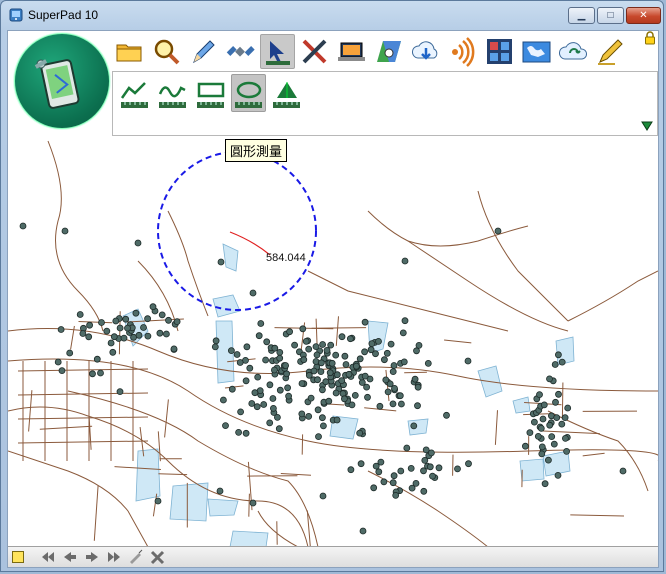 The image size is (666, 574). What do you see at coordinates (172, 93) in the screenshot?
I see `curve-distance-tool` at bounding box center [172, 93].